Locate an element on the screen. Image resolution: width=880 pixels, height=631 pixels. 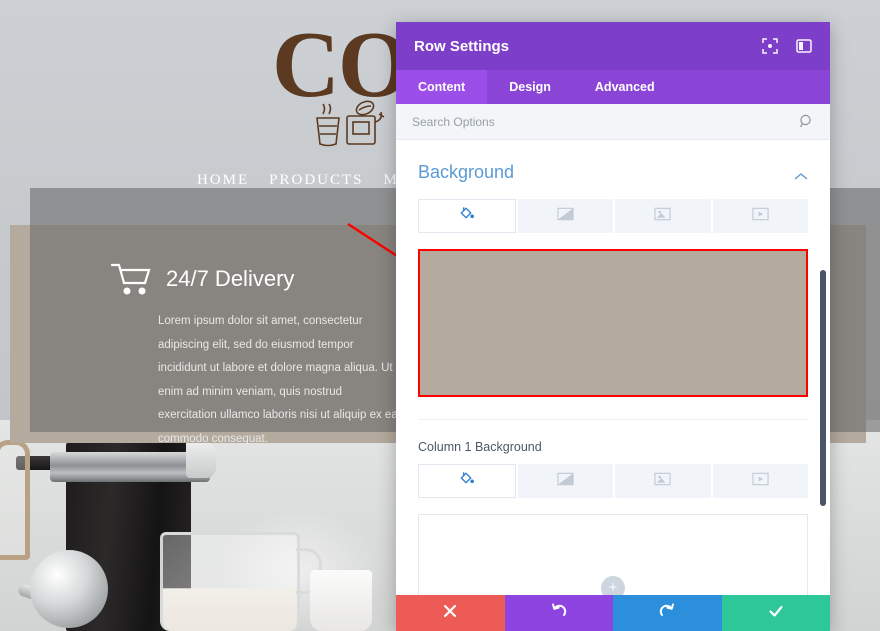
save-button is located at coordinates (775, 613).